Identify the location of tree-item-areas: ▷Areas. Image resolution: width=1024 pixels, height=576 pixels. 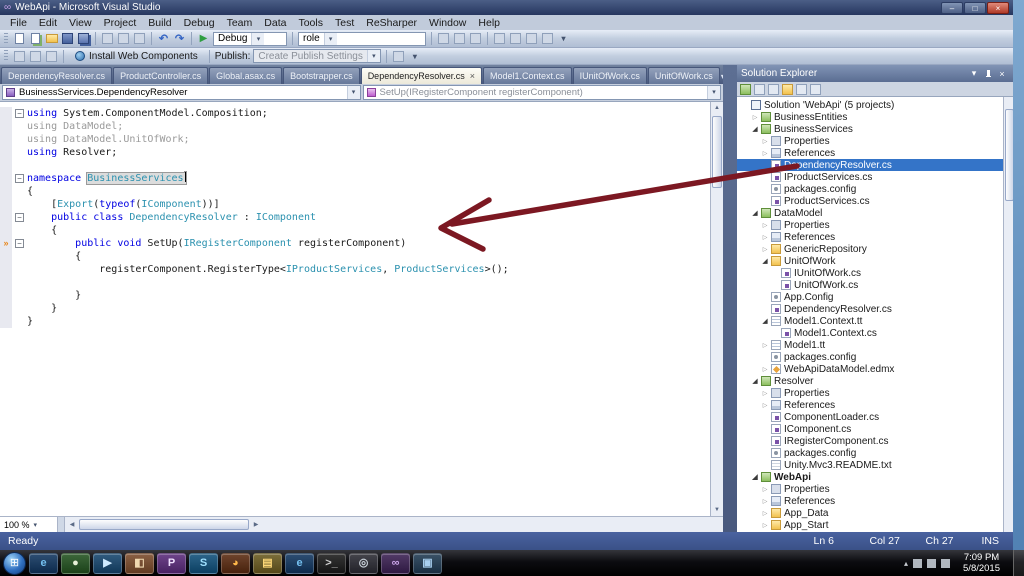
(870, 532).